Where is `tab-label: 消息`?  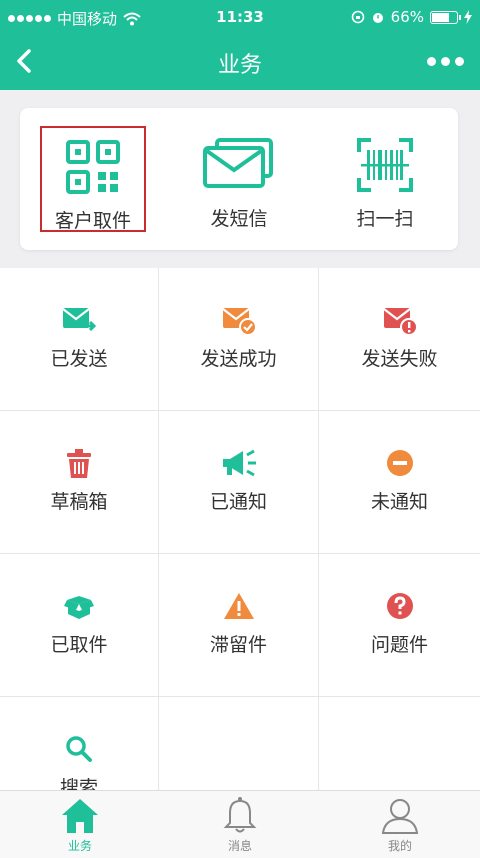
tab-label: 消息 is located at coordinates (239, 846).